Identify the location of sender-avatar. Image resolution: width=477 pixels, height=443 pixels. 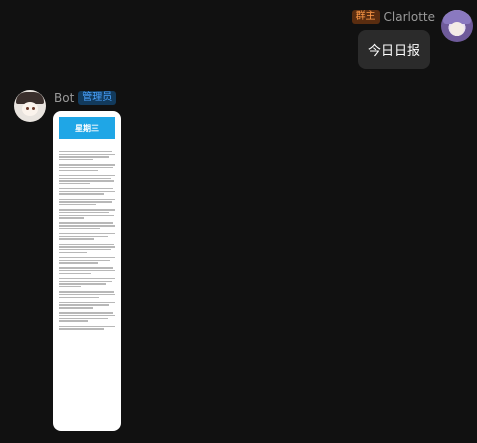
(457, 26).